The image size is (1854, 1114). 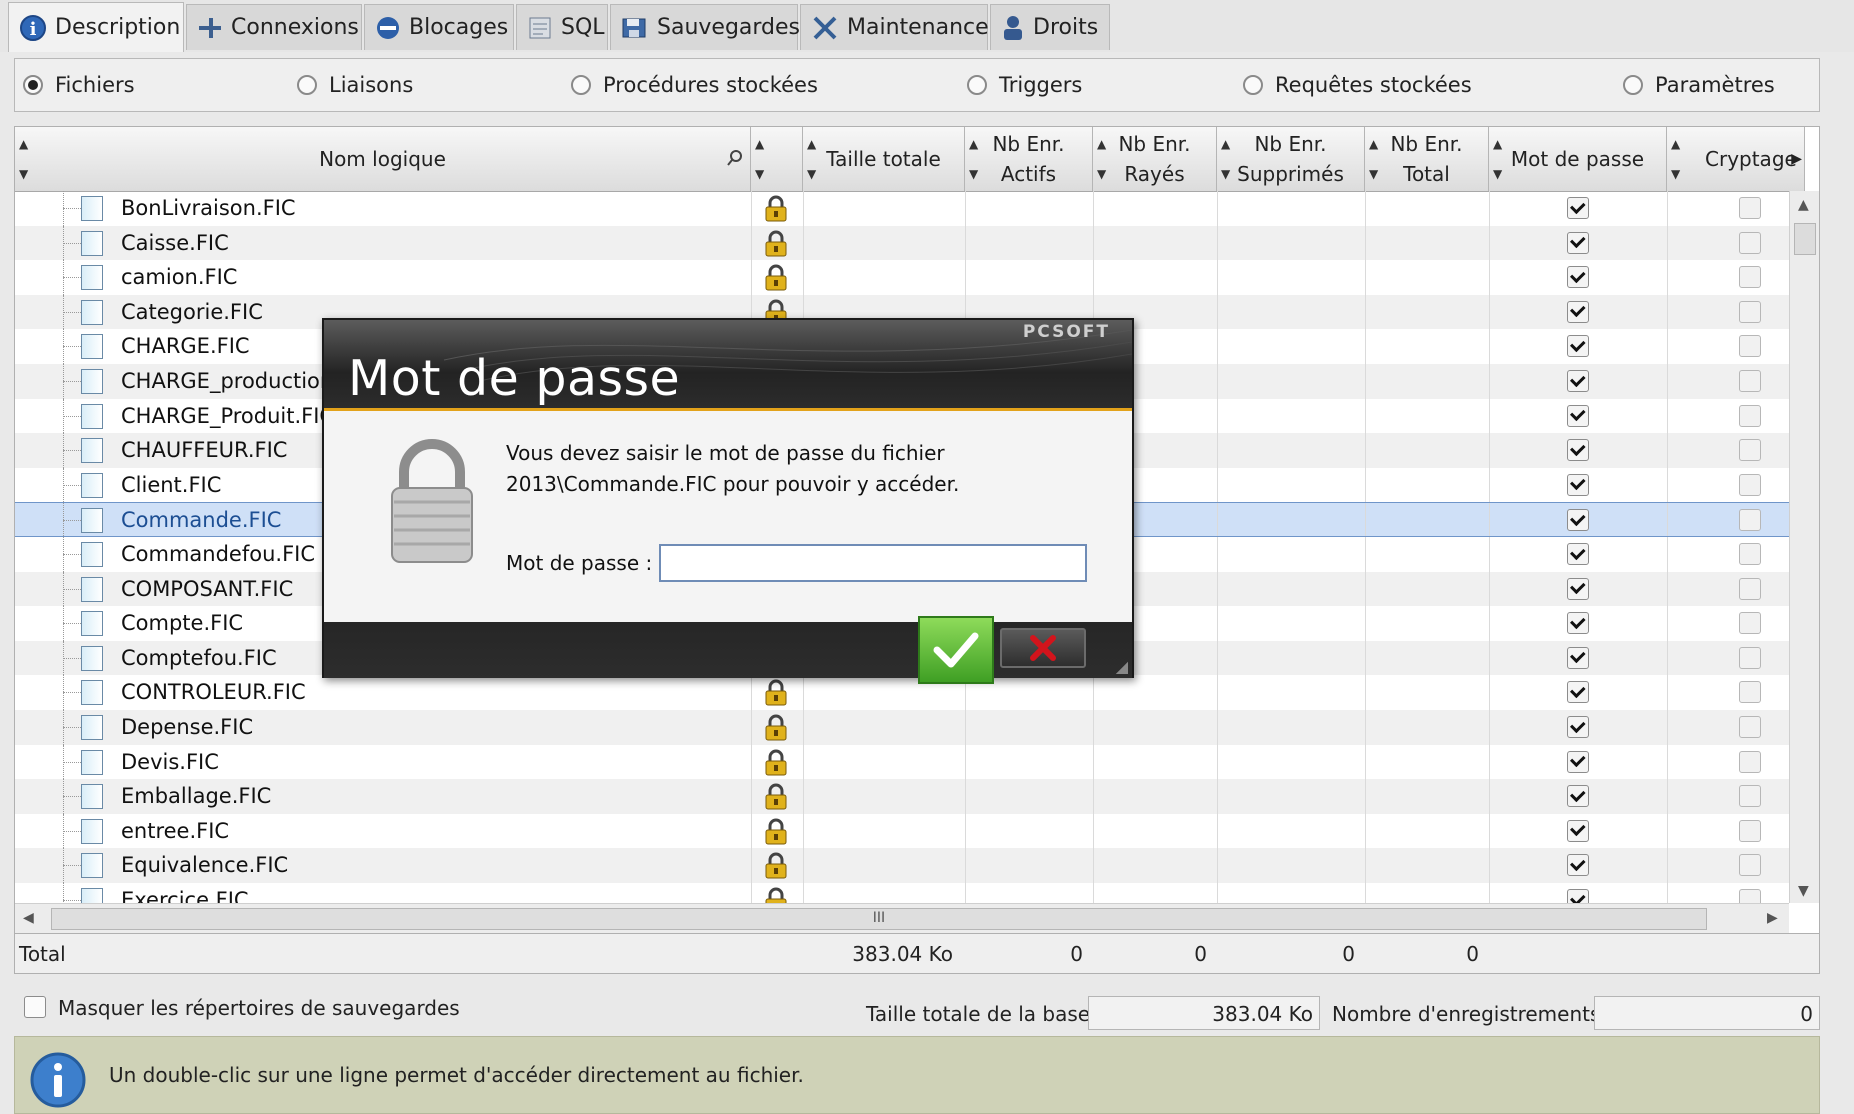 What do you see at coordinates (894, 27) in the screenshot?
I see `tab-maintenance: Maintenance` at bounding box center [894, 27].